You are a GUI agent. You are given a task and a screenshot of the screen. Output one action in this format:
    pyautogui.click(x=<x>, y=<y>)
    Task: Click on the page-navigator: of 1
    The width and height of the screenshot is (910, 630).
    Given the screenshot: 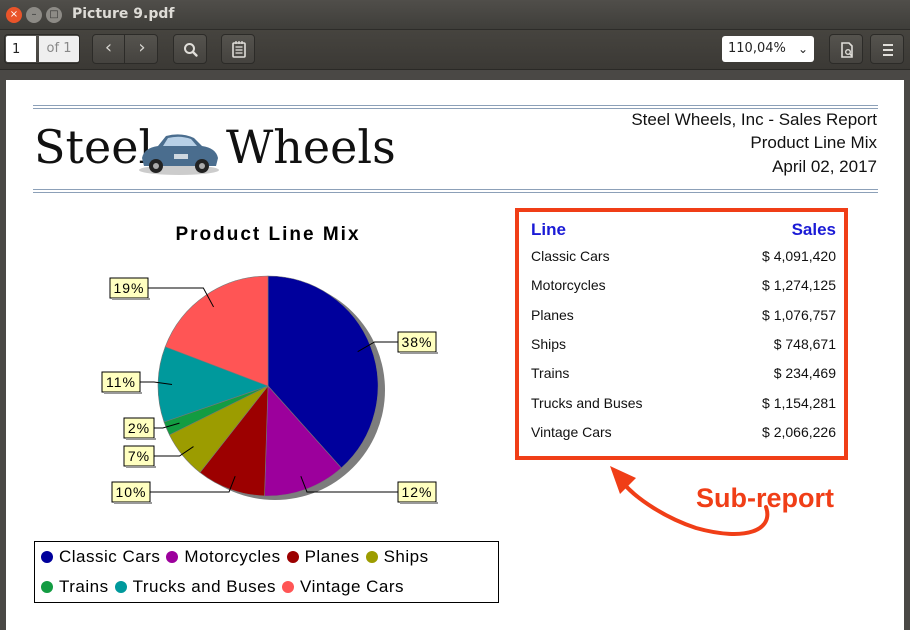 What is the action you would take?
    pyautogui.click(x=42, y=49)
    